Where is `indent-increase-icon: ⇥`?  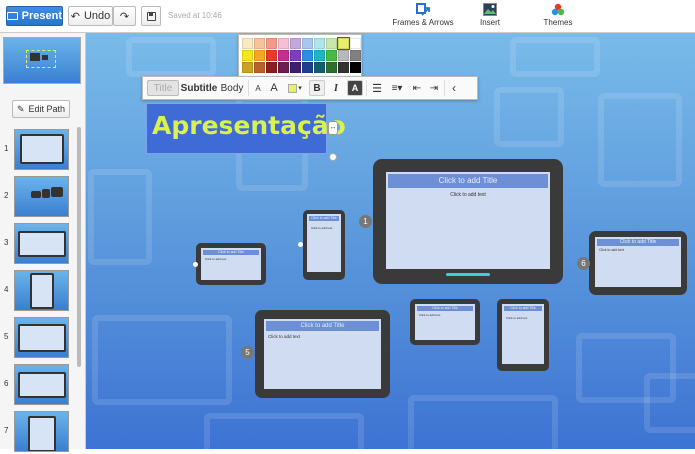
indent-increase-icon: ⇥ is located at coordinates (434, 88).